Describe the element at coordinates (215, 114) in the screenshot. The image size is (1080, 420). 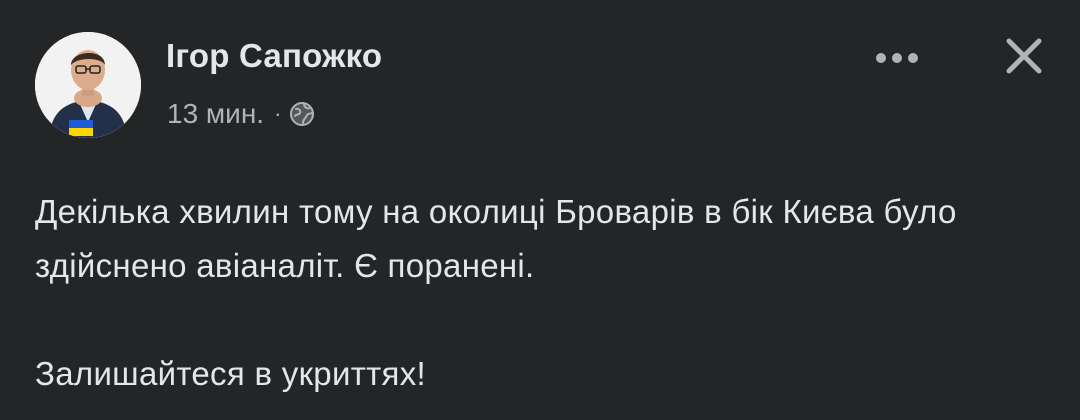
I see `post-timestamp: 13 мин.` at that location.